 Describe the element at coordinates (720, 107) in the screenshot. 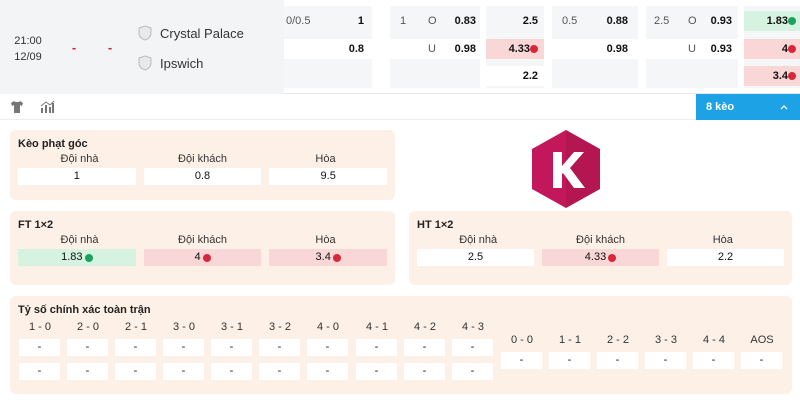

I see `bets-label: 8 kèo` at that location.